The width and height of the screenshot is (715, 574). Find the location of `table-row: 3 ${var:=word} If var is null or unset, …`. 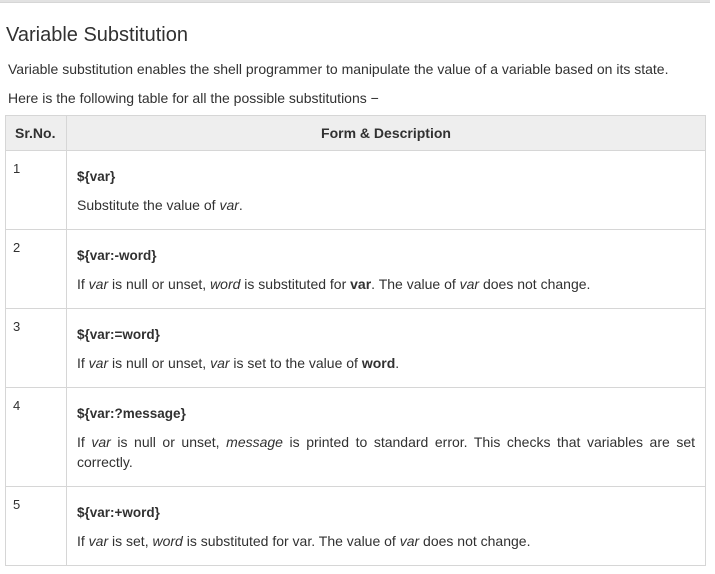

table-row: 3 ${var:=word} If var is null or unset, … is located at coordinates (355, 348).